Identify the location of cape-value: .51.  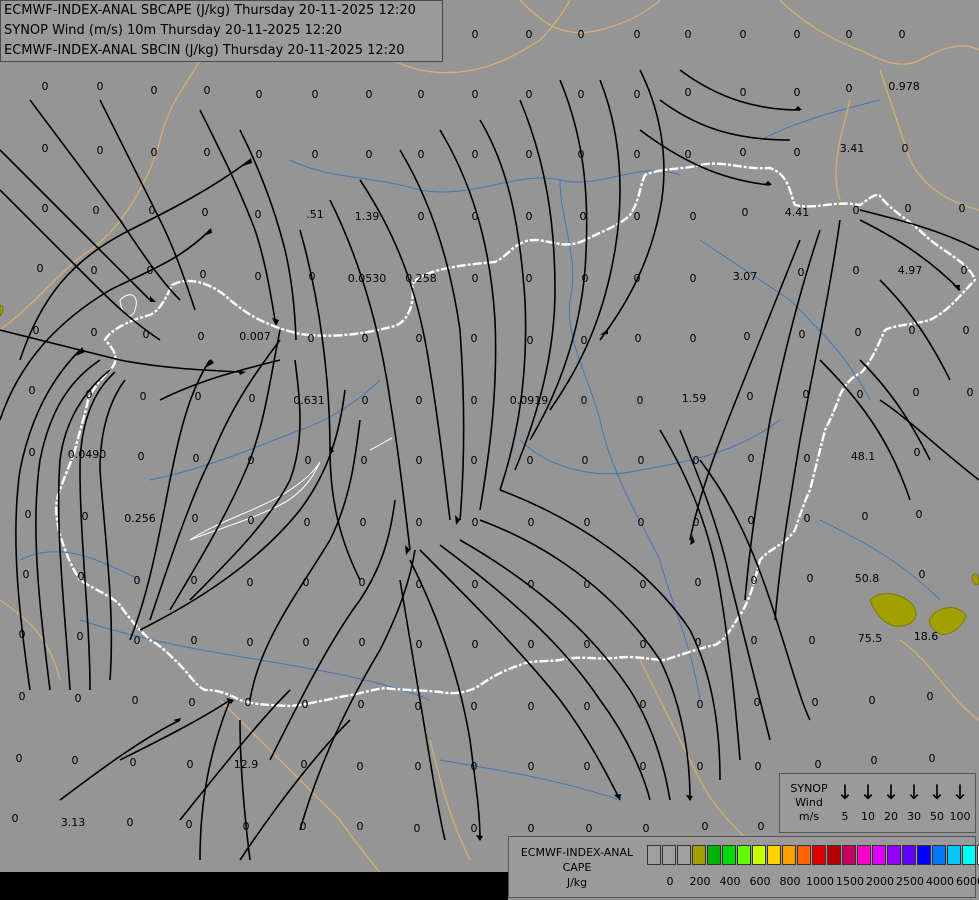
(315, 214).